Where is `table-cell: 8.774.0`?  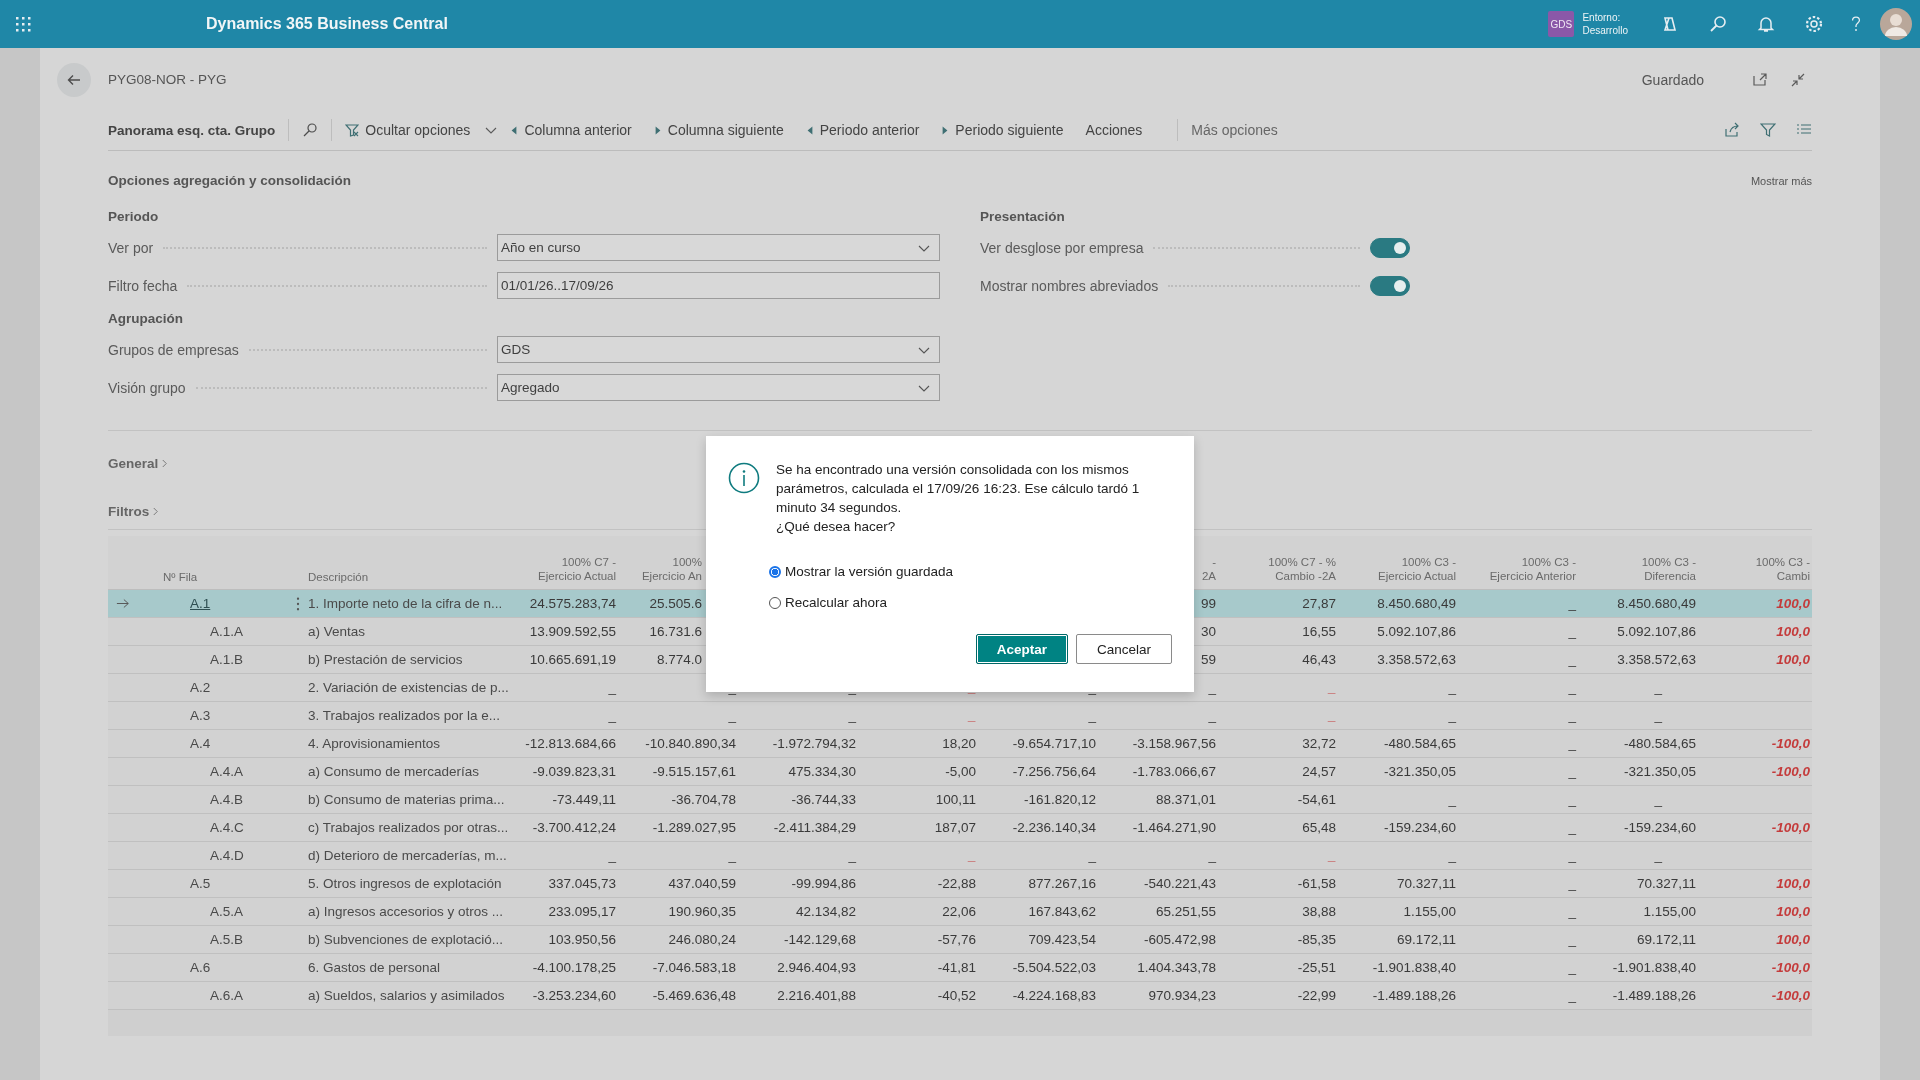 table-cell: 8.774.0 is located at coordinates (679, 659).